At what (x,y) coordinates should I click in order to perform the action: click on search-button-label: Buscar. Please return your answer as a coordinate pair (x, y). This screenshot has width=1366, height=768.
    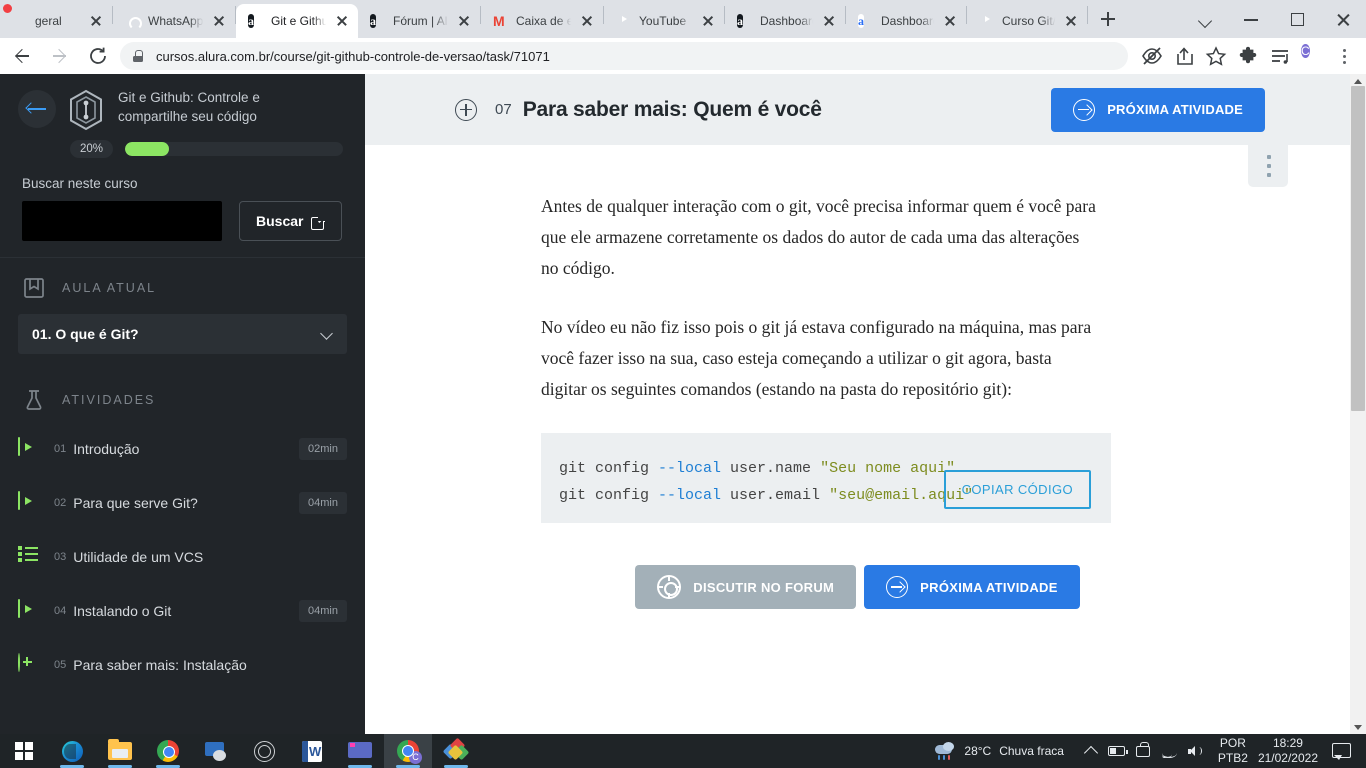
    Looking at the image, I should click on (280, 221).